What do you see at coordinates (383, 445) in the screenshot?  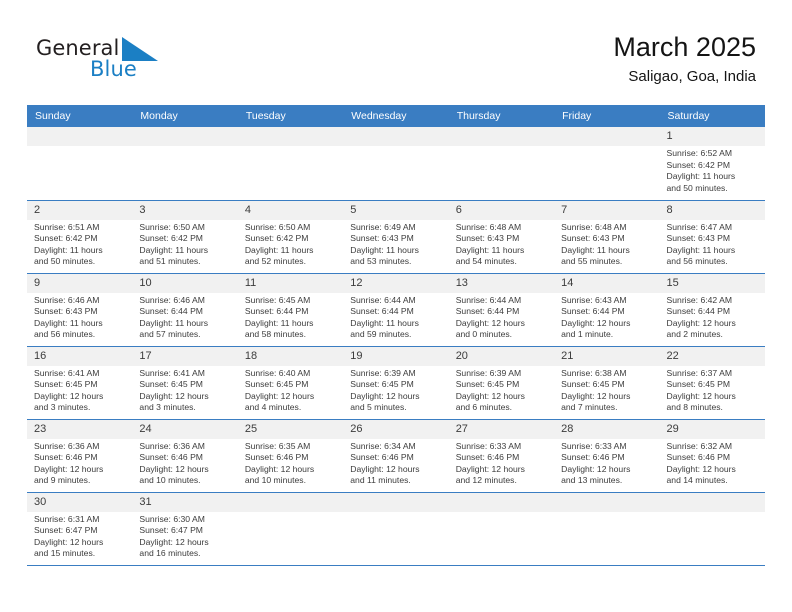 I see `sunrise-text: Sunrise: 6:34 AM` at bounding box center [383, 445].